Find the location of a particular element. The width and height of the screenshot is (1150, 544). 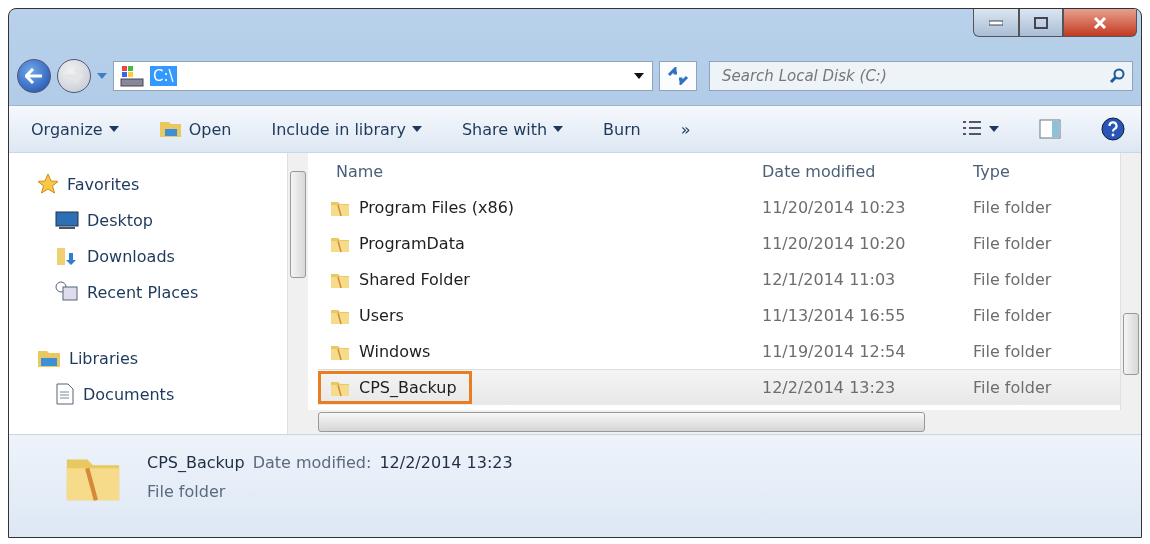

toolbar-button: Share with is located at coordinates (512, 129).